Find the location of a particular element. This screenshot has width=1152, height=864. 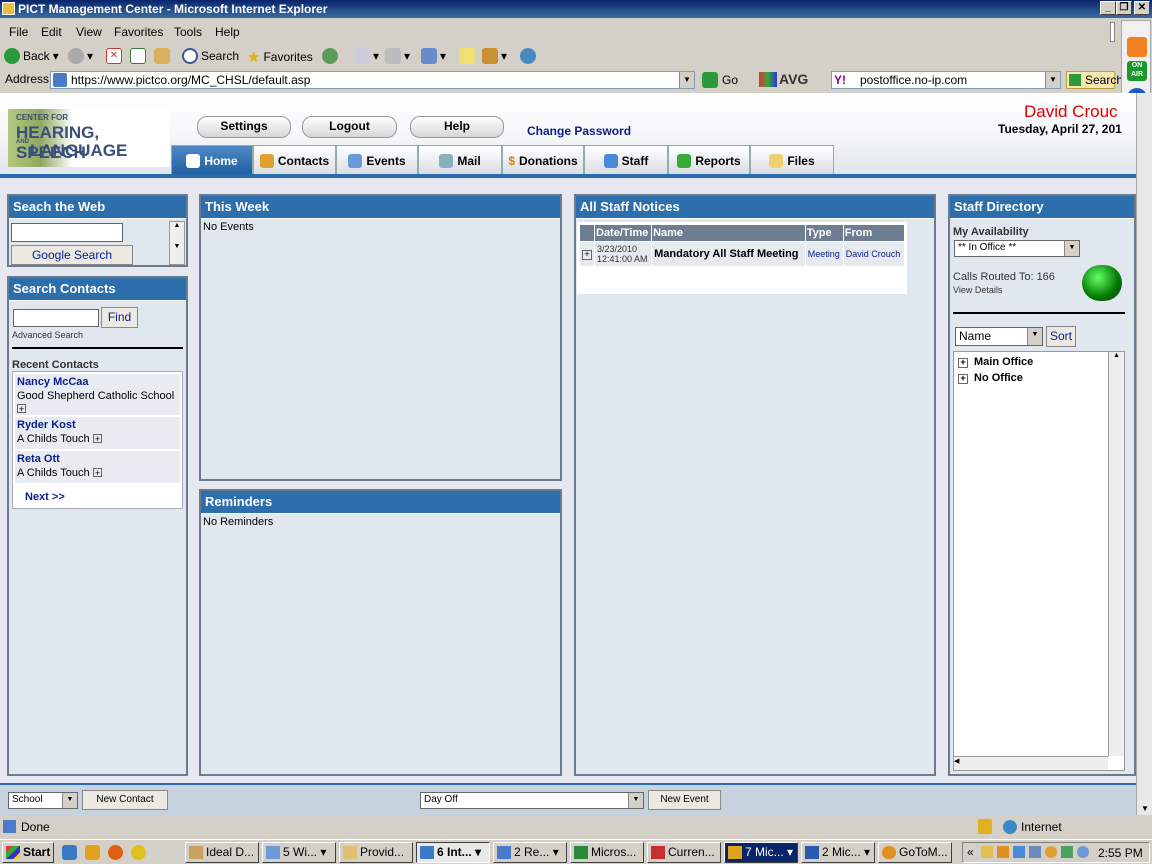

menu-edit: Edit is located at coordinates (51, 32).